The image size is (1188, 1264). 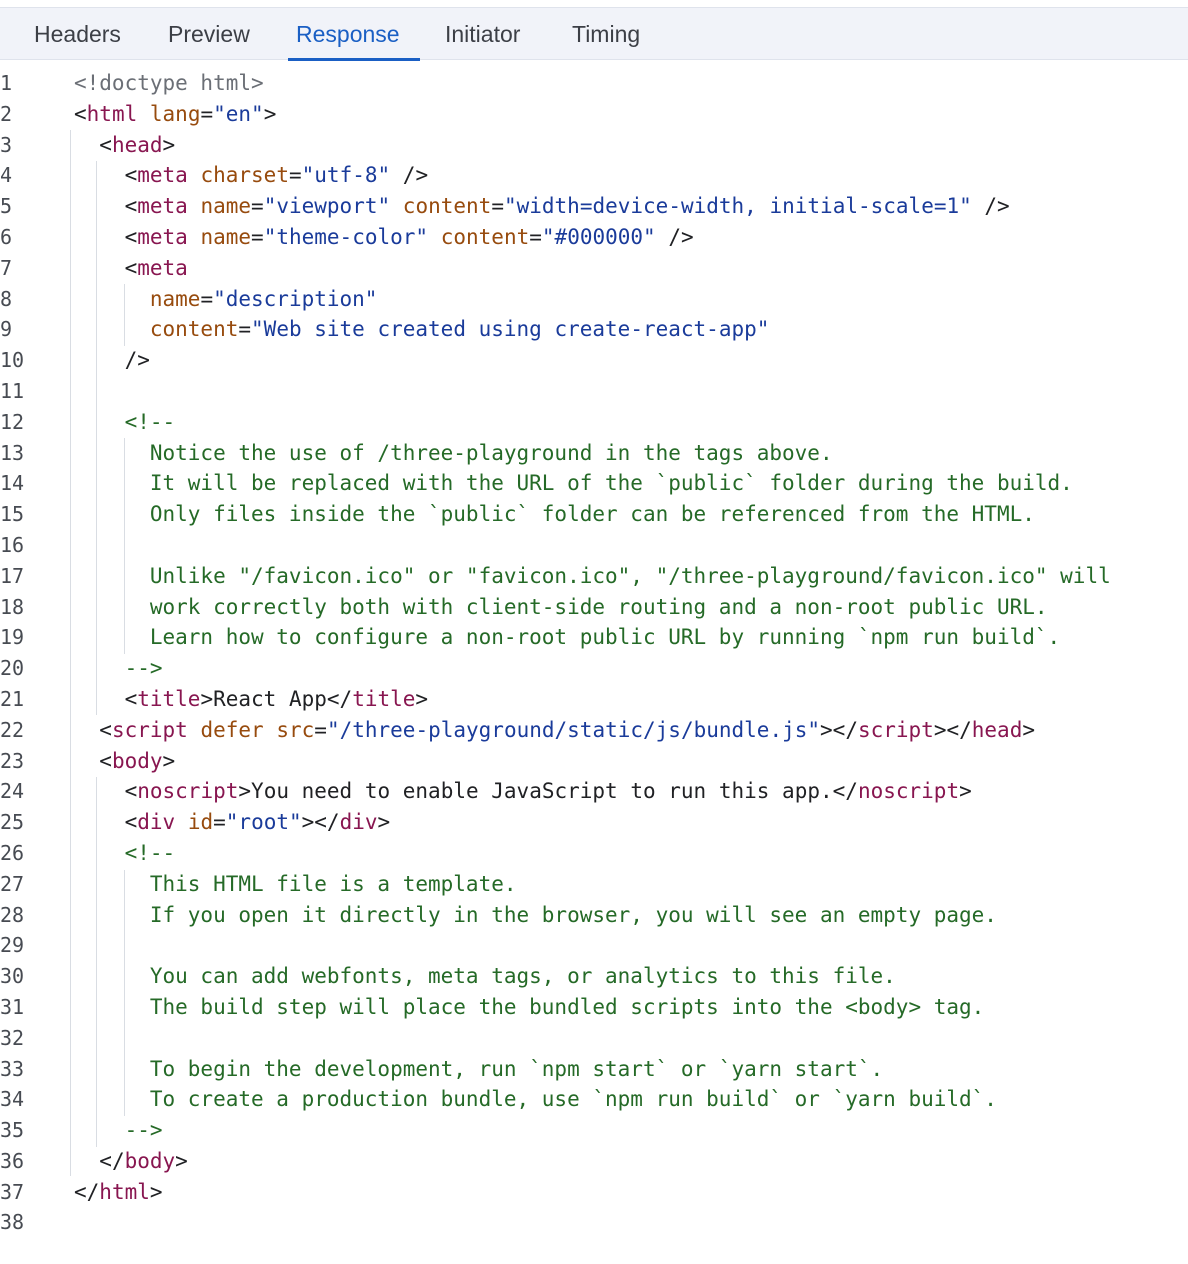 I want to click on line-number: 18, so click(x=12, y=606).